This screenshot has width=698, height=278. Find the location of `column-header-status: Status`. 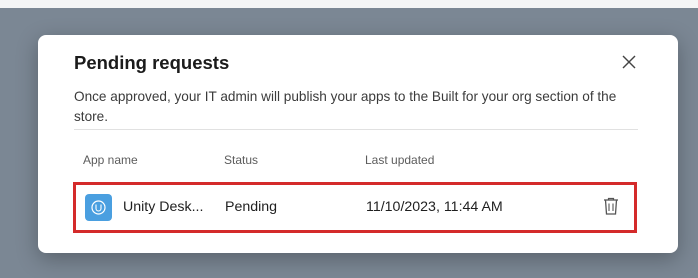

column-header-status: Status is located at coordinates (241, 160).